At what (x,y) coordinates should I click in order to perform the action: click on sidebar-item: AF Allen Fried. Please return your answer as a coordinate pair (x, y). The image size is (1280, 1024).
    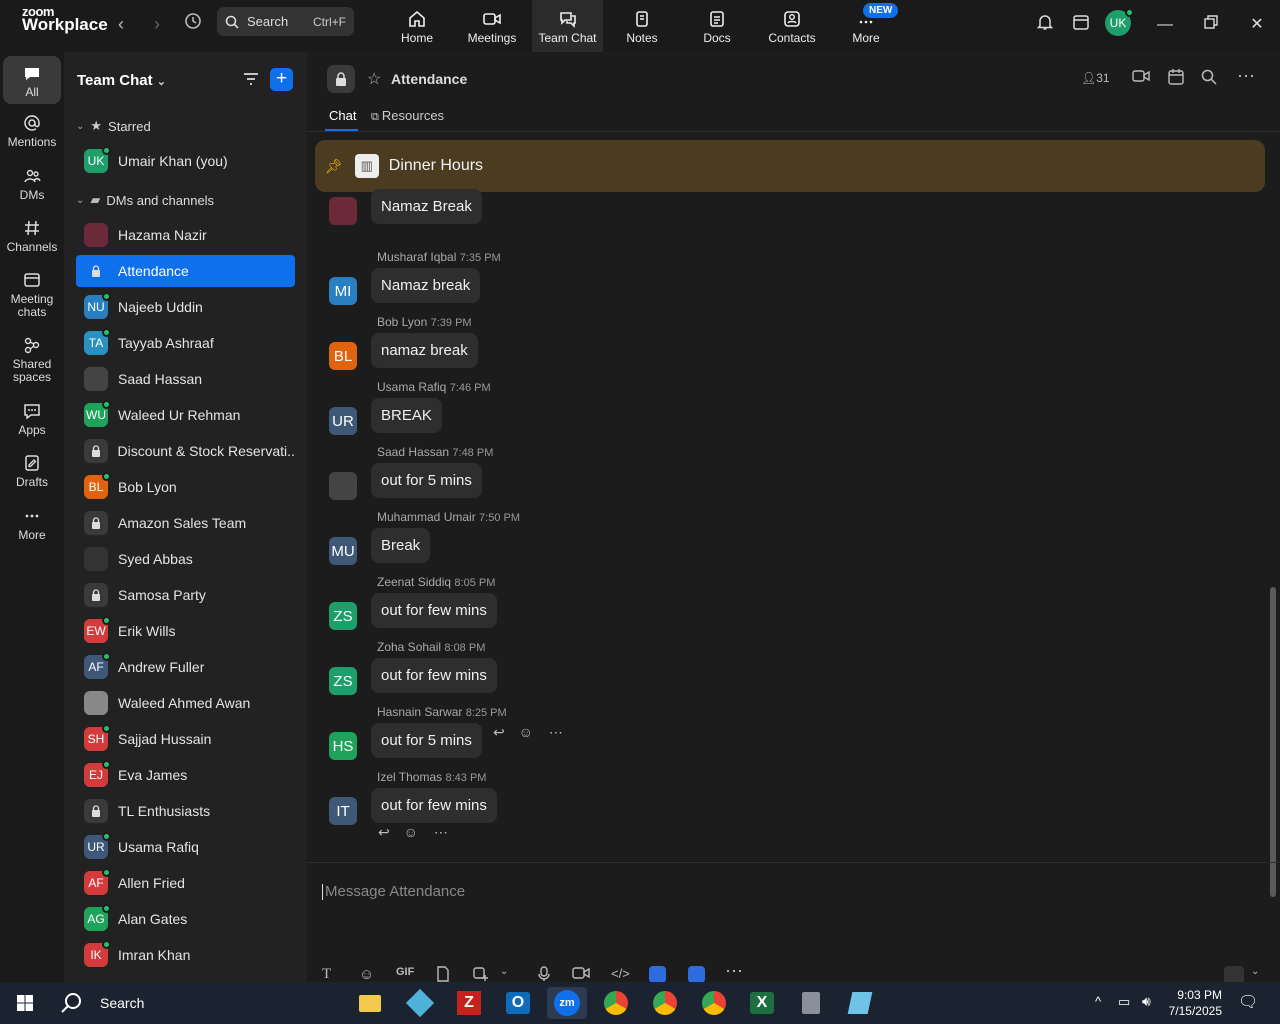
    Looking at the image, I should click on (185, 883).